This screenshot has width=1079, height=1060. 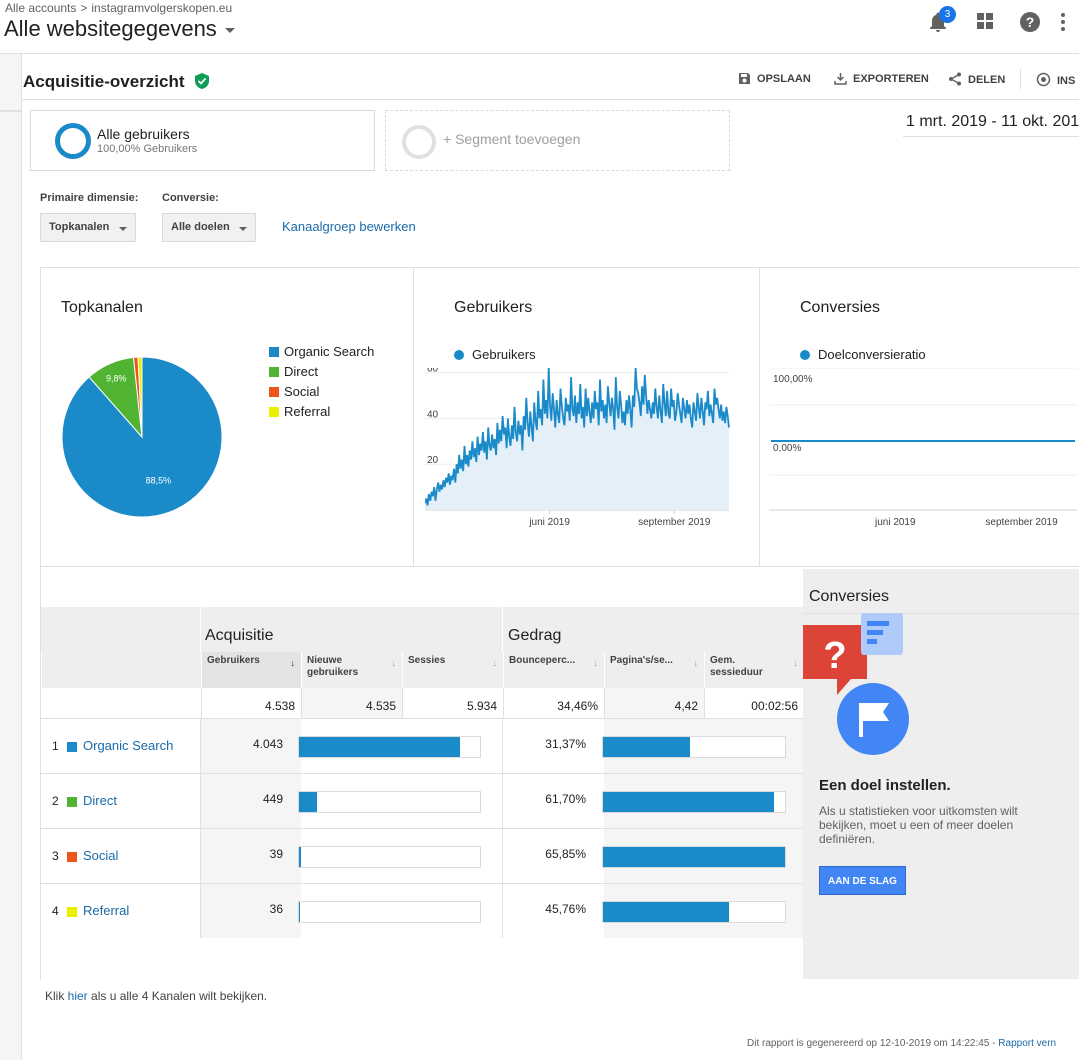 I want to click on notifications-bell-icon: 3, so click(x=941, y=21).